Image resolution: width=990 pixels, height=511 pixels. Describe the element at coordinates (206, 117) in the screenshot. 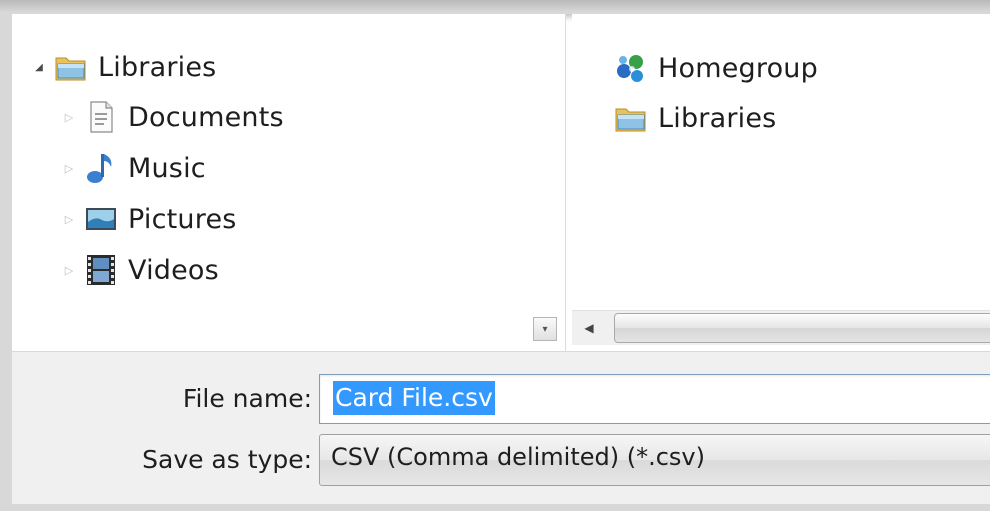

I see `tree-label-documents: Documents` at that location.